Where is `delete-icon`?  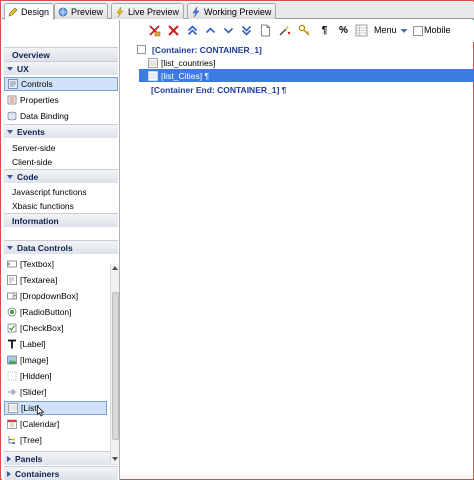
delete-icon is located at coordinates (173, 30).